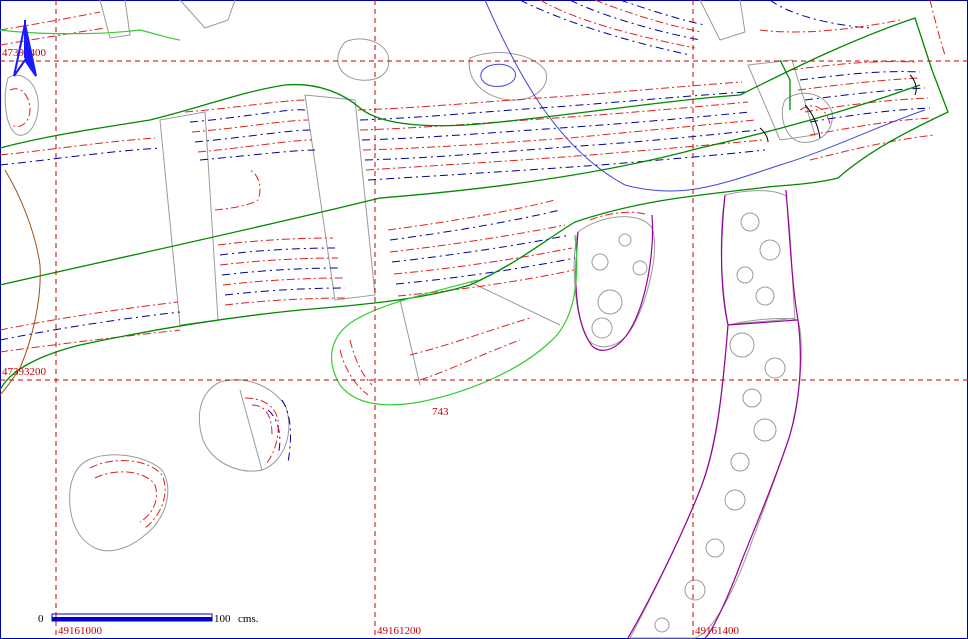  I want to click on scale-bar: 0 100 cms., so click(148, 619).